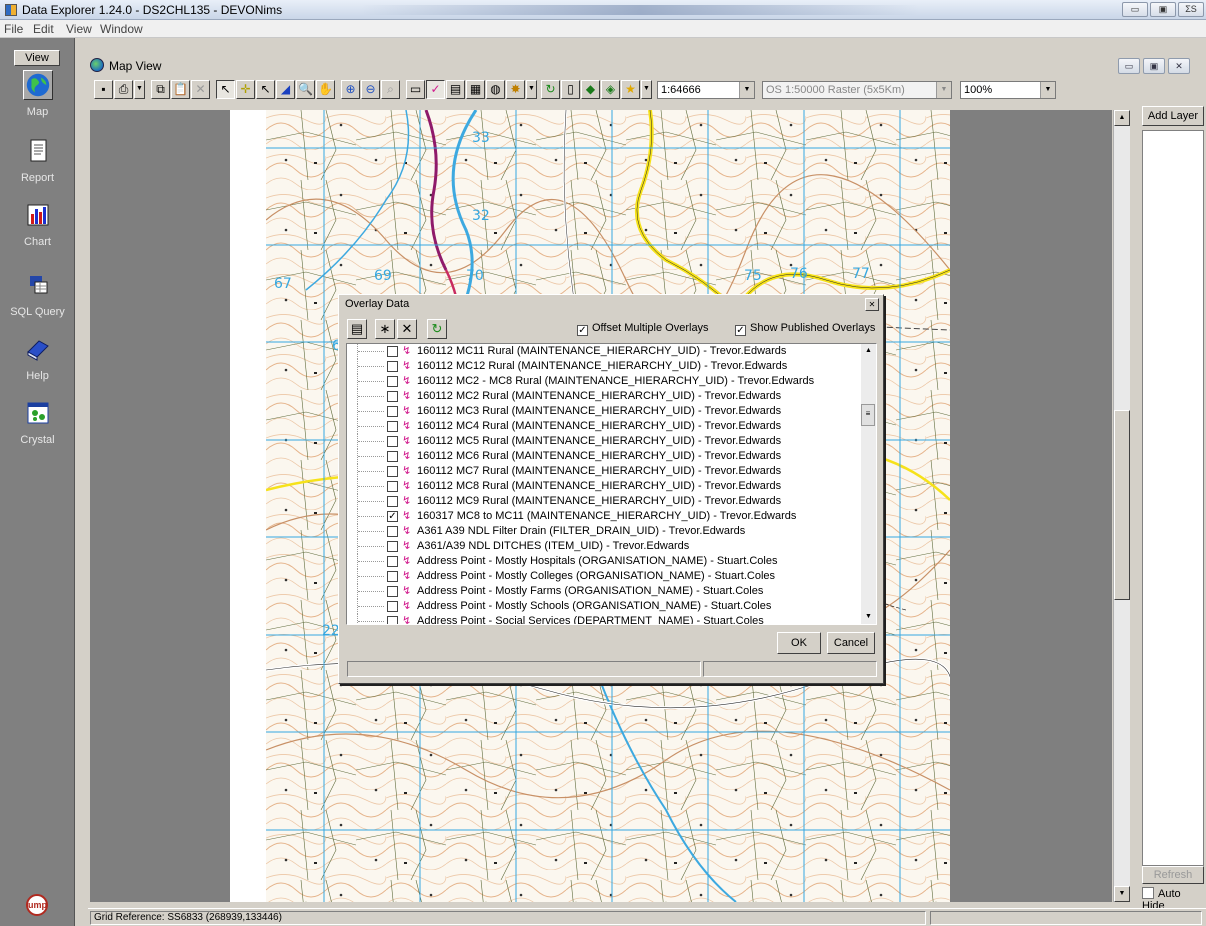  Describe the element at coordinates (805, 329) in the screenshot. I see `show-published-checkbox: ✓ Show Published Overlays` at that location.